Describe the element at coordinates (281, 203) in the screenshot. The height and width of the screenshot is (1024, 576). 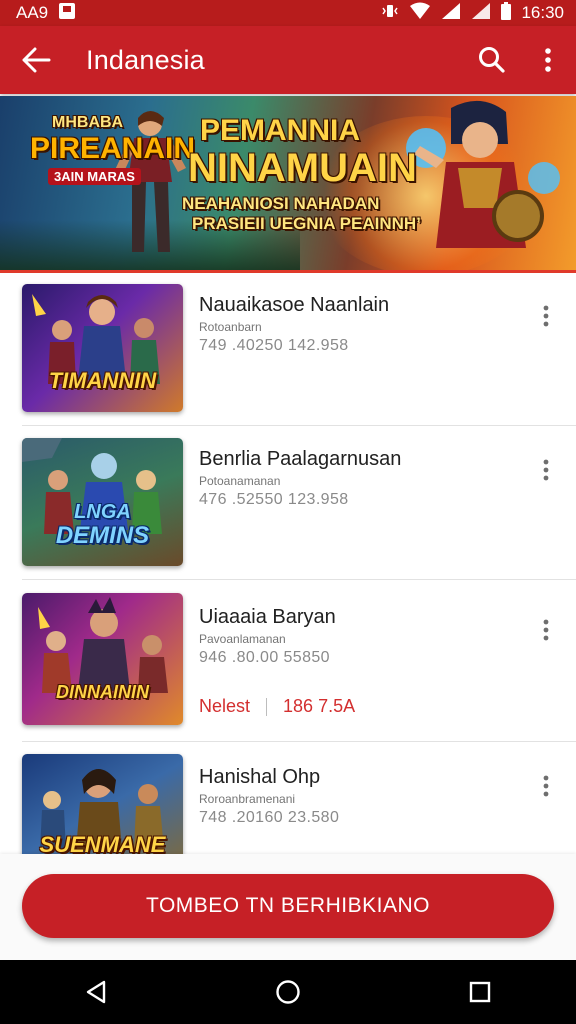
I see `banner-subline-1: NEAHANIOSI NAHADAN` at that location.